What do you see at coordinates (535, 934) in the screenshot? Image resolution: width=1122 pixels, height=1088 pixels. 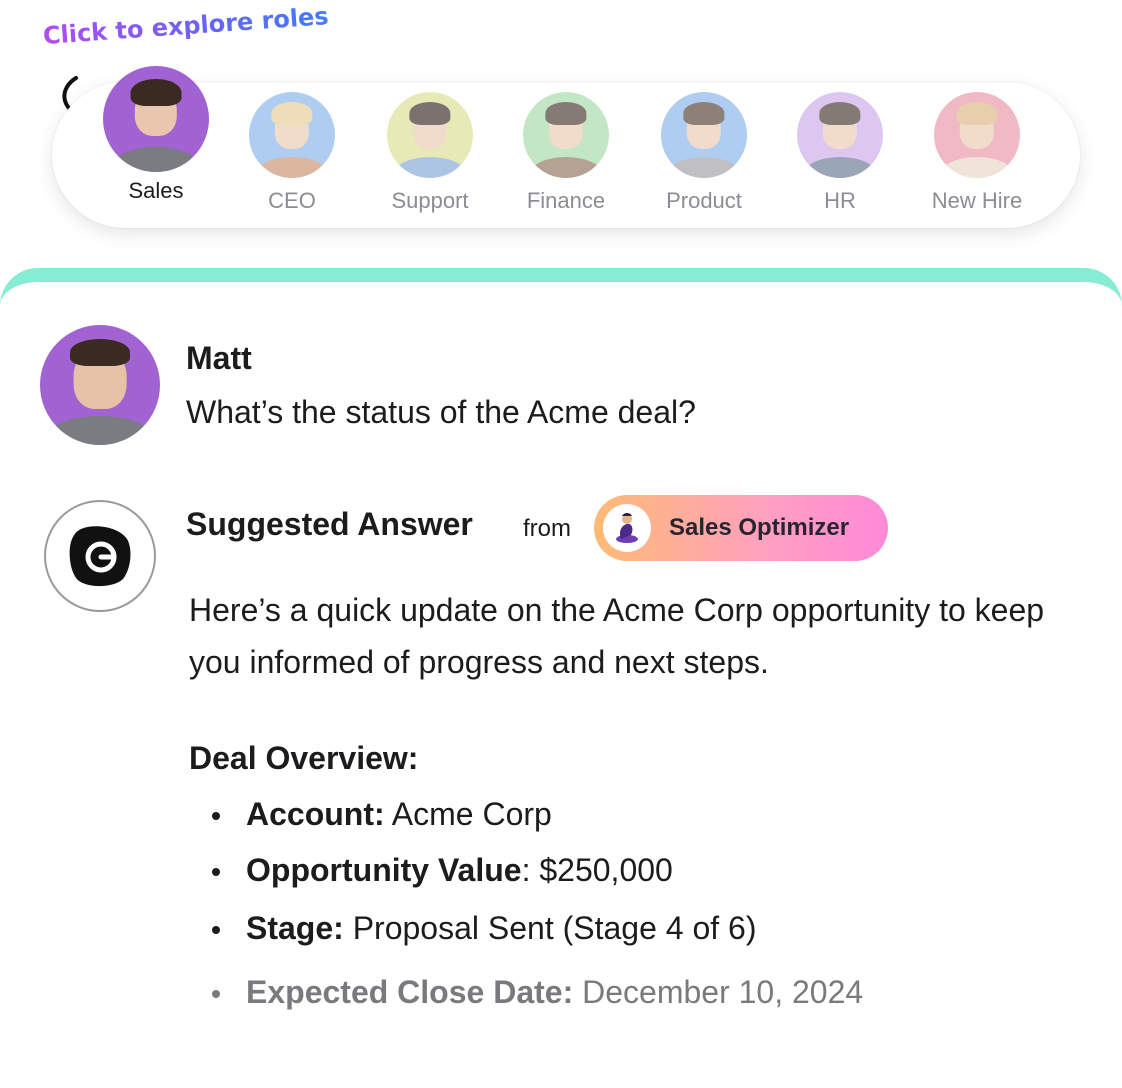 I see `list-item: Stage: Proposal Sent (Stage 4 of 6)` at bounding box center [535, 934].